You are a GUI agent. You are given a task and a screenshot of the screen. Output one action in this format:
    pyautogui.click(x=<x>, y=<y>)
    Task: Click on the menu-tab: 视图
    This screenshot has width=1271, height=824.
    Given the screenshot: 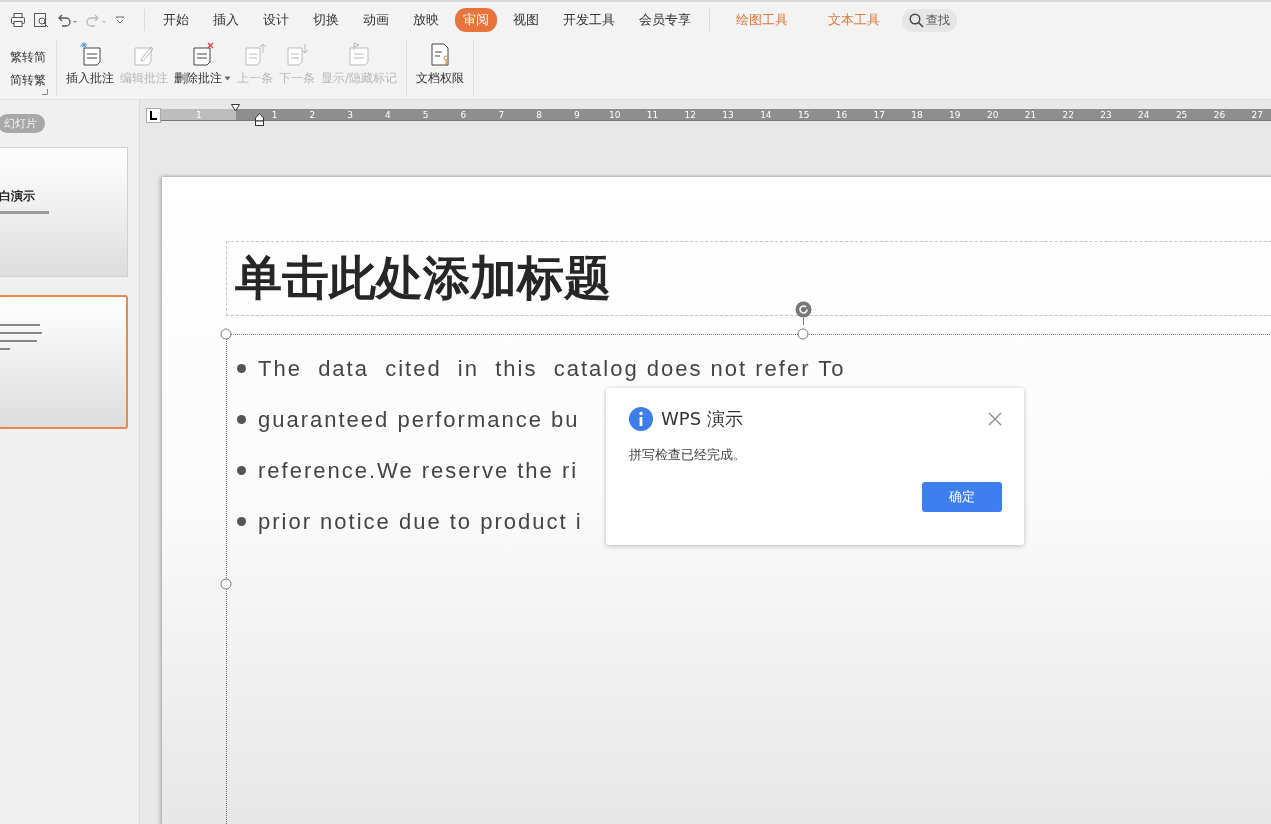 What is the action you would take?
    pyautogui.click(x=526, y=20)
    